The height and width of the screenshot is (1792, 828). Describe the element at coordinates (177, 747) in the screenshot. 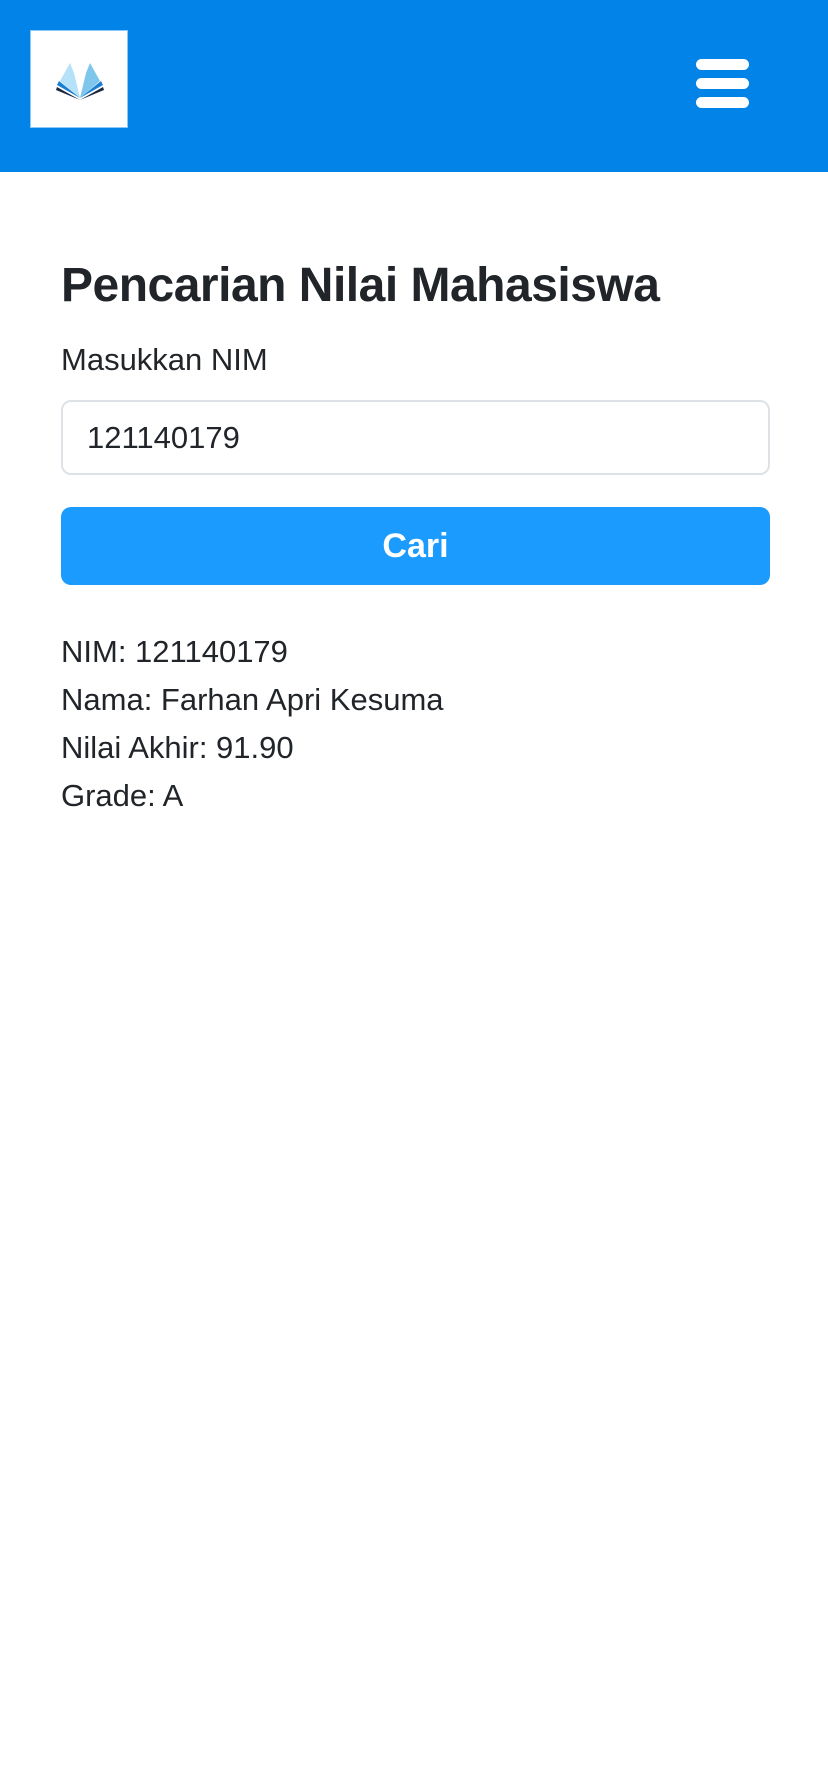

I see `result-nilai-akhir: Nilai Akhir: 91.90` at that location.